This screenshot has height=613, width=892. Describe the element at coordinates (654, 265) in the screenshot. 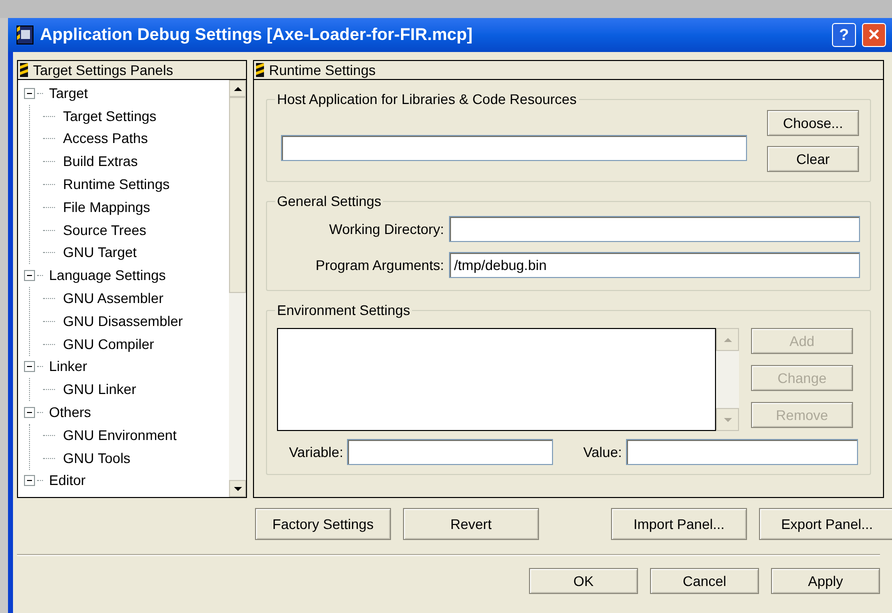

I see `settings-field: /tmp/debug.bin` at that location.